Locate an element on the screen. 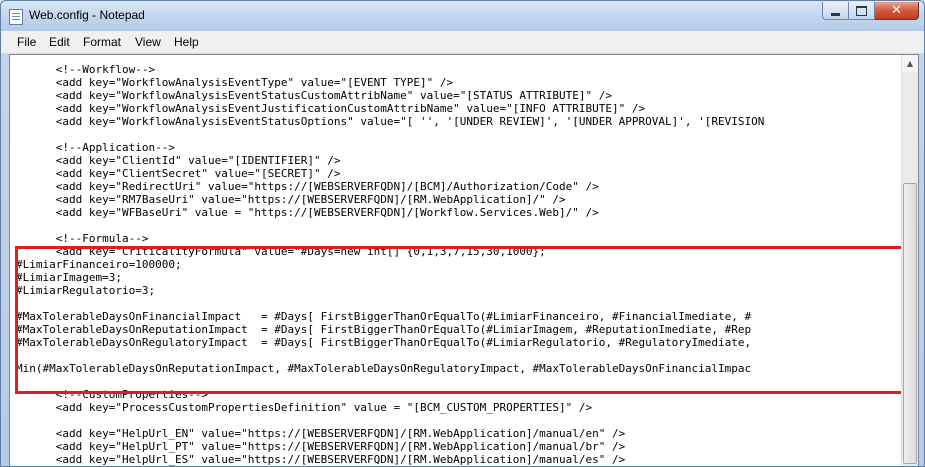  code-line: #LimiarImagem=3; is located at coordinates (69, 277).